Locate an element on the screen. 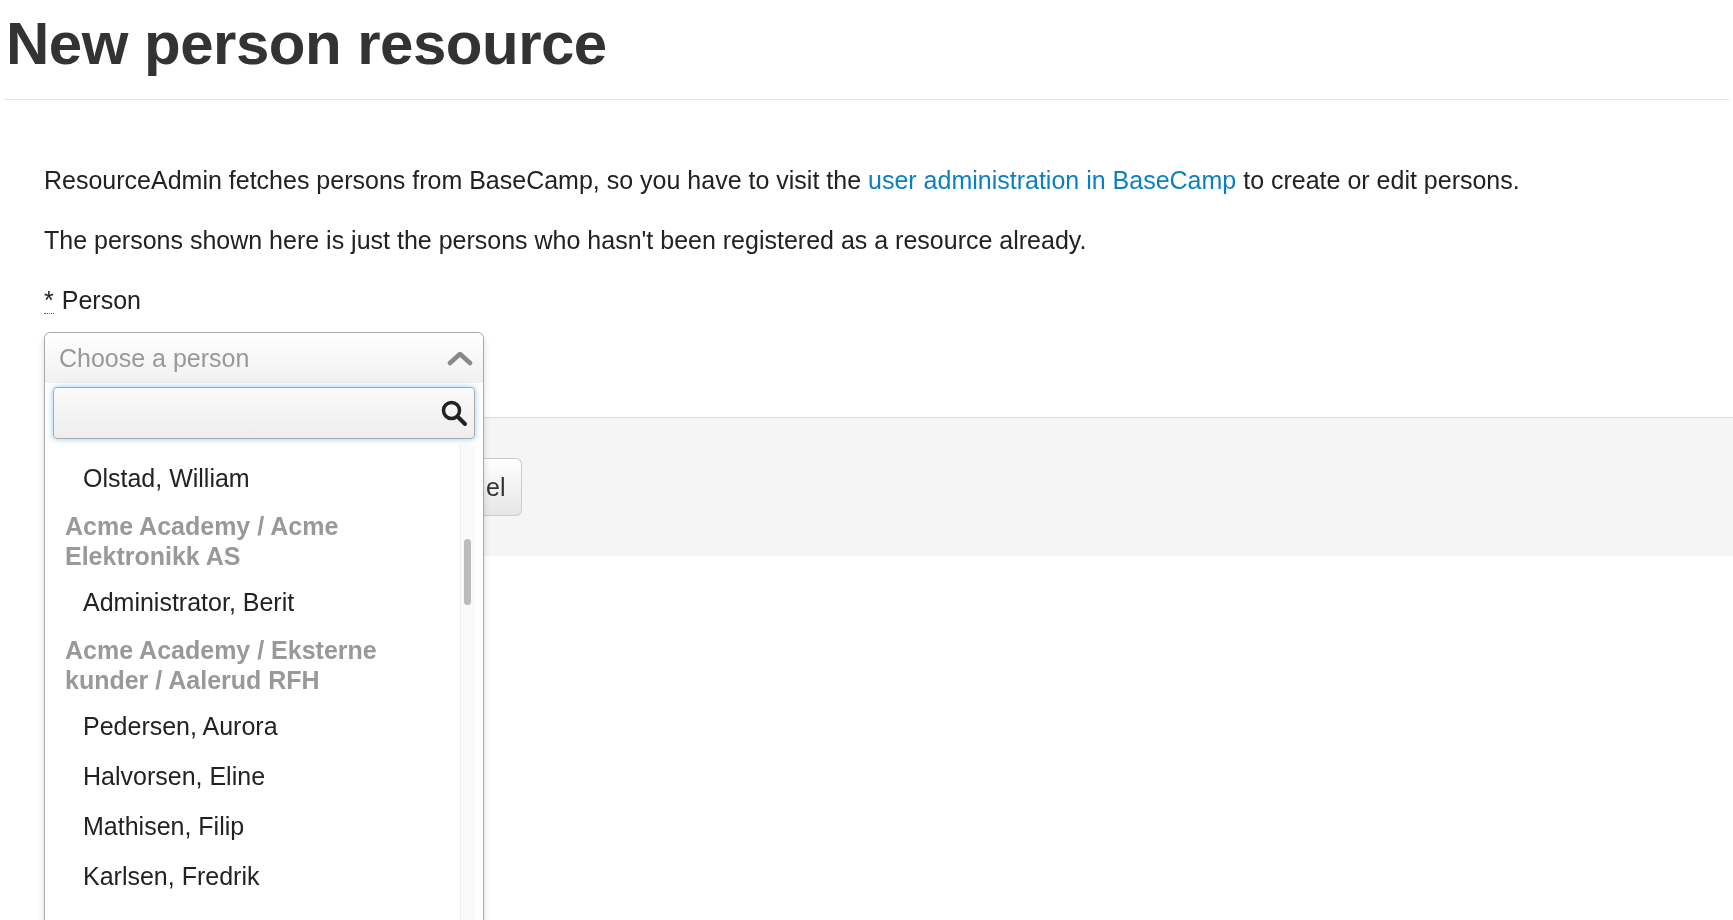 The height and width of the screenshot is (920, 1733). option-group-label: Acme Academy / Eksterne kunder / Aalerud RFH is located at coordinates (221, 665).